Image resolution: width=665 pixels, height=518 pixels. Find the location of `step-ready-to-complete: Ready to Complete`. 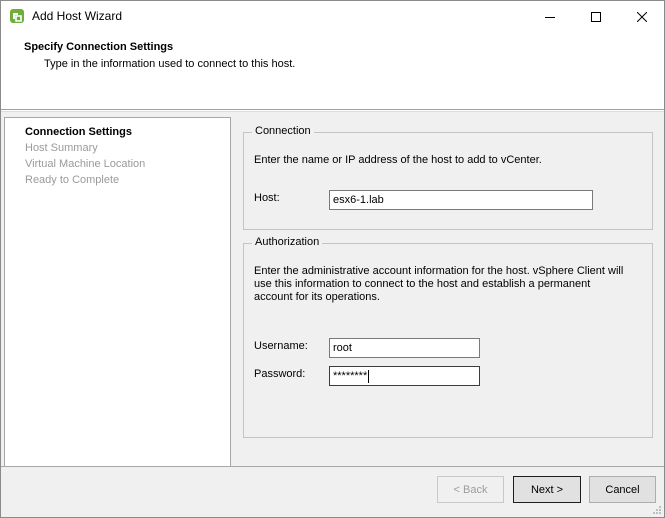

step-ready-to-complete: Ready to Complete is located at coordinates (72, 180).